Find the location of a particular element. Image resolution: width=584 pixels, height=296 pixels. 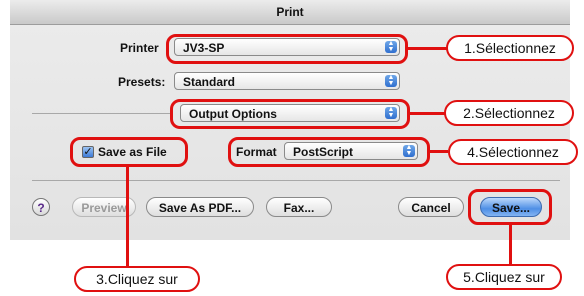

presets-value: Standard is located at coordinates (209, 82).